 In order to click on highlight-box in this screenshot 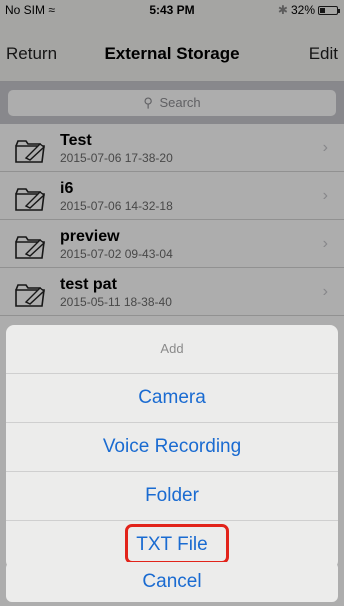, I will do `click(177, 544)`.